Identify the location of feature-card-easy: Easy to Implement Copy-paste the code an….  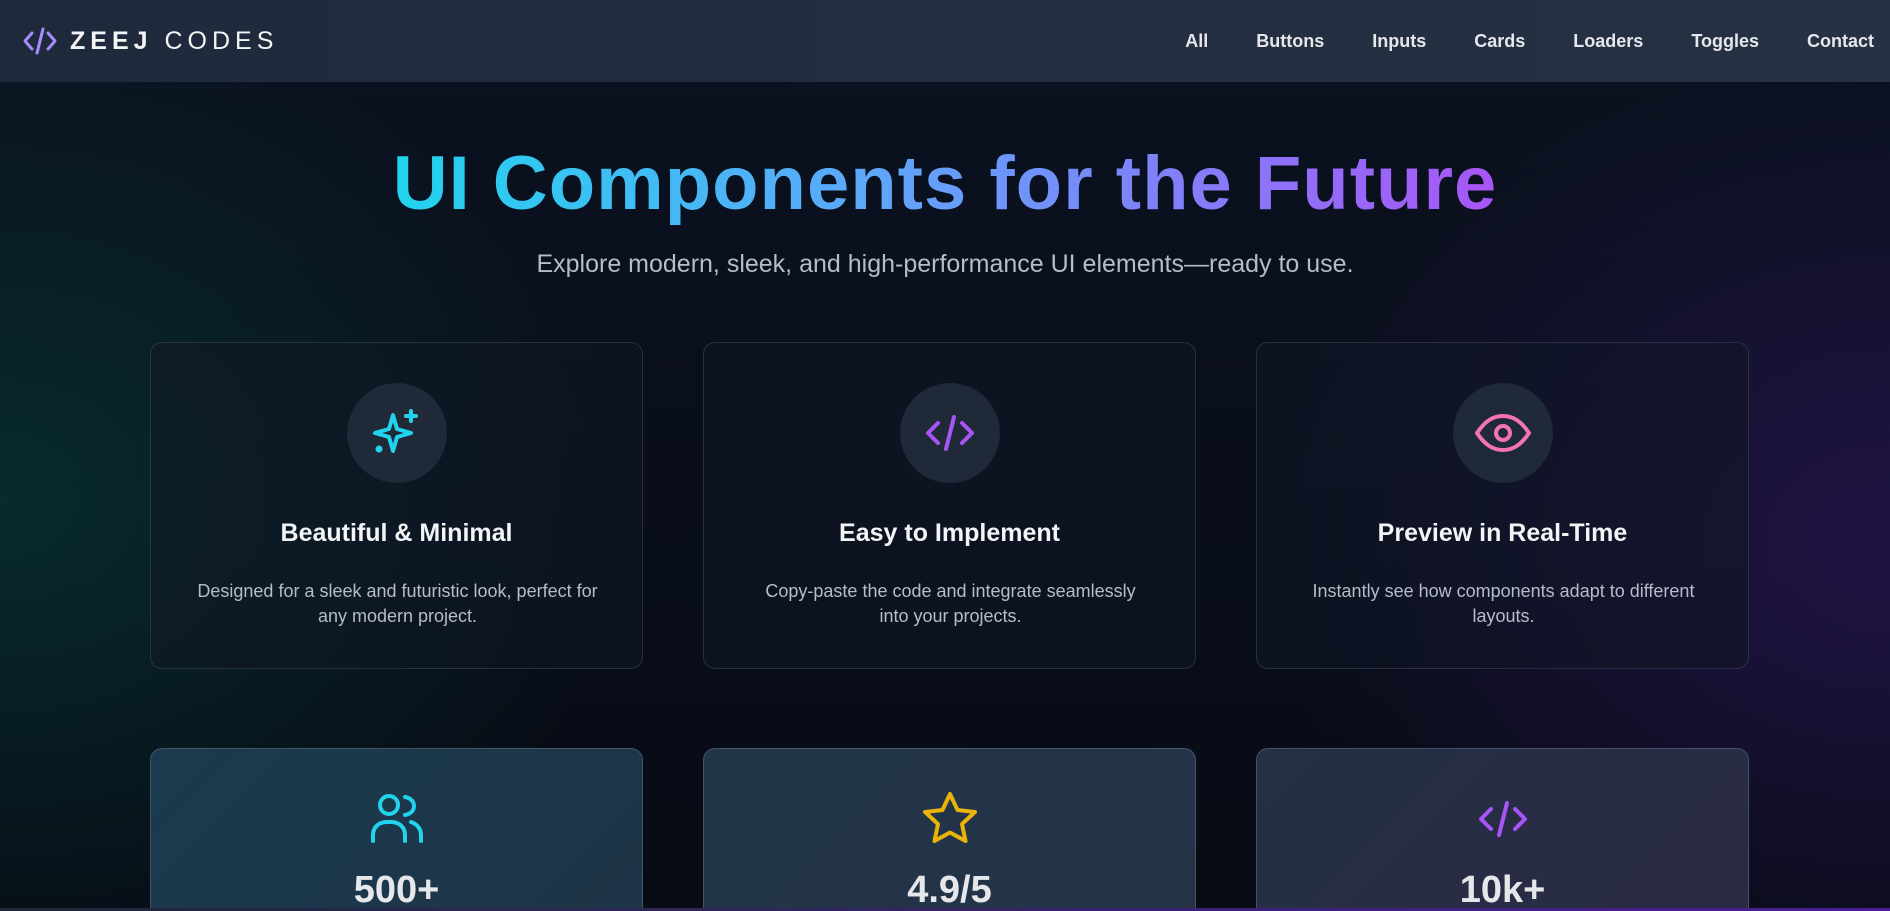
(949, 505).